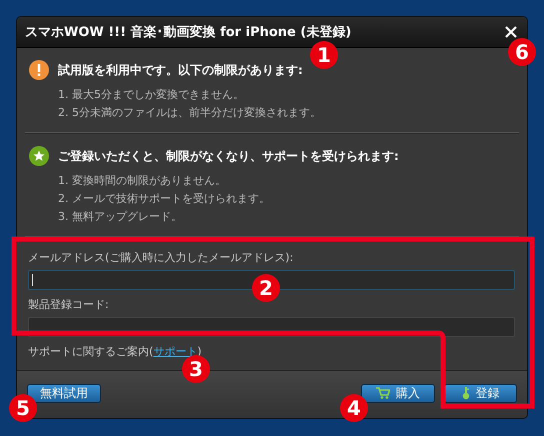  I want to click on notice-heading: ご登録いただくと、制限がなくなり、サポートを受けられます:, so click(228, 156).